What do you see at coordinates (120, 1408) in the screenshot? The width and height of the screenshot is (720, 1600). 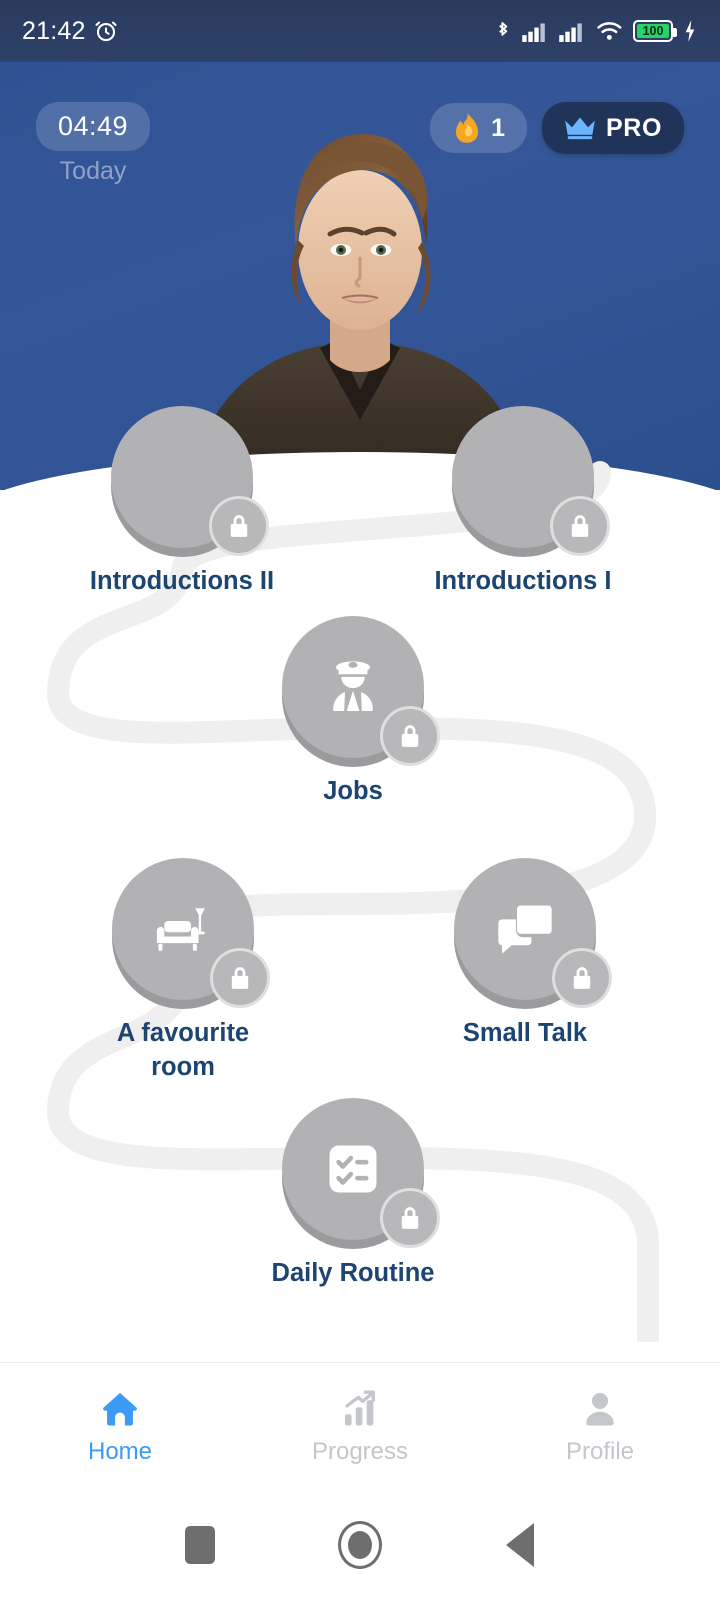 I see `home-icon` at bounding box center [120, 1408].